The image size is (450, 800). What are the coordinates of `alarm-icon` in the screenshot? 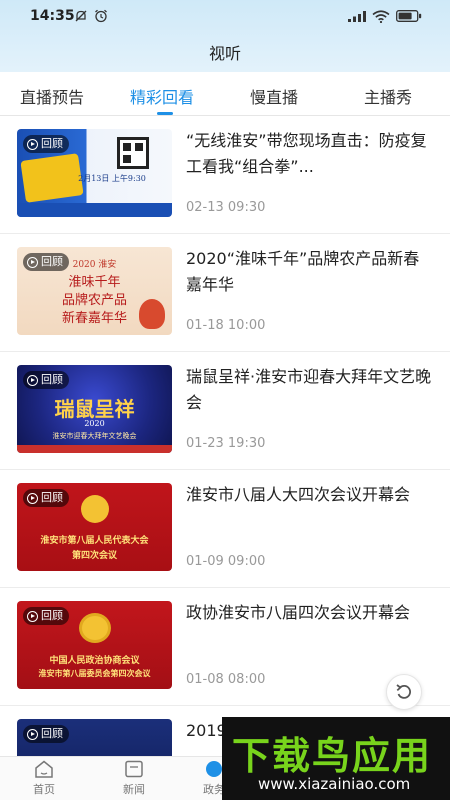 It's located at (101, 16).